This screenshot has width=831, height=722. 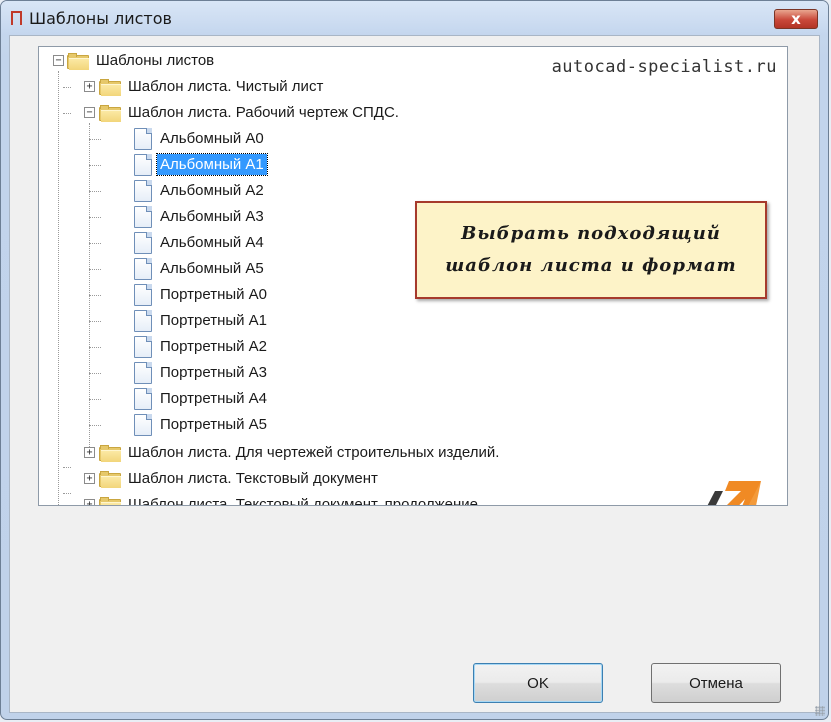 What do you see at coordinates (591, 250) in the screenshot?
I see `instruction-callout: Выбрать подходящий шаблон листа и формат` at bounding box center [591, 250].